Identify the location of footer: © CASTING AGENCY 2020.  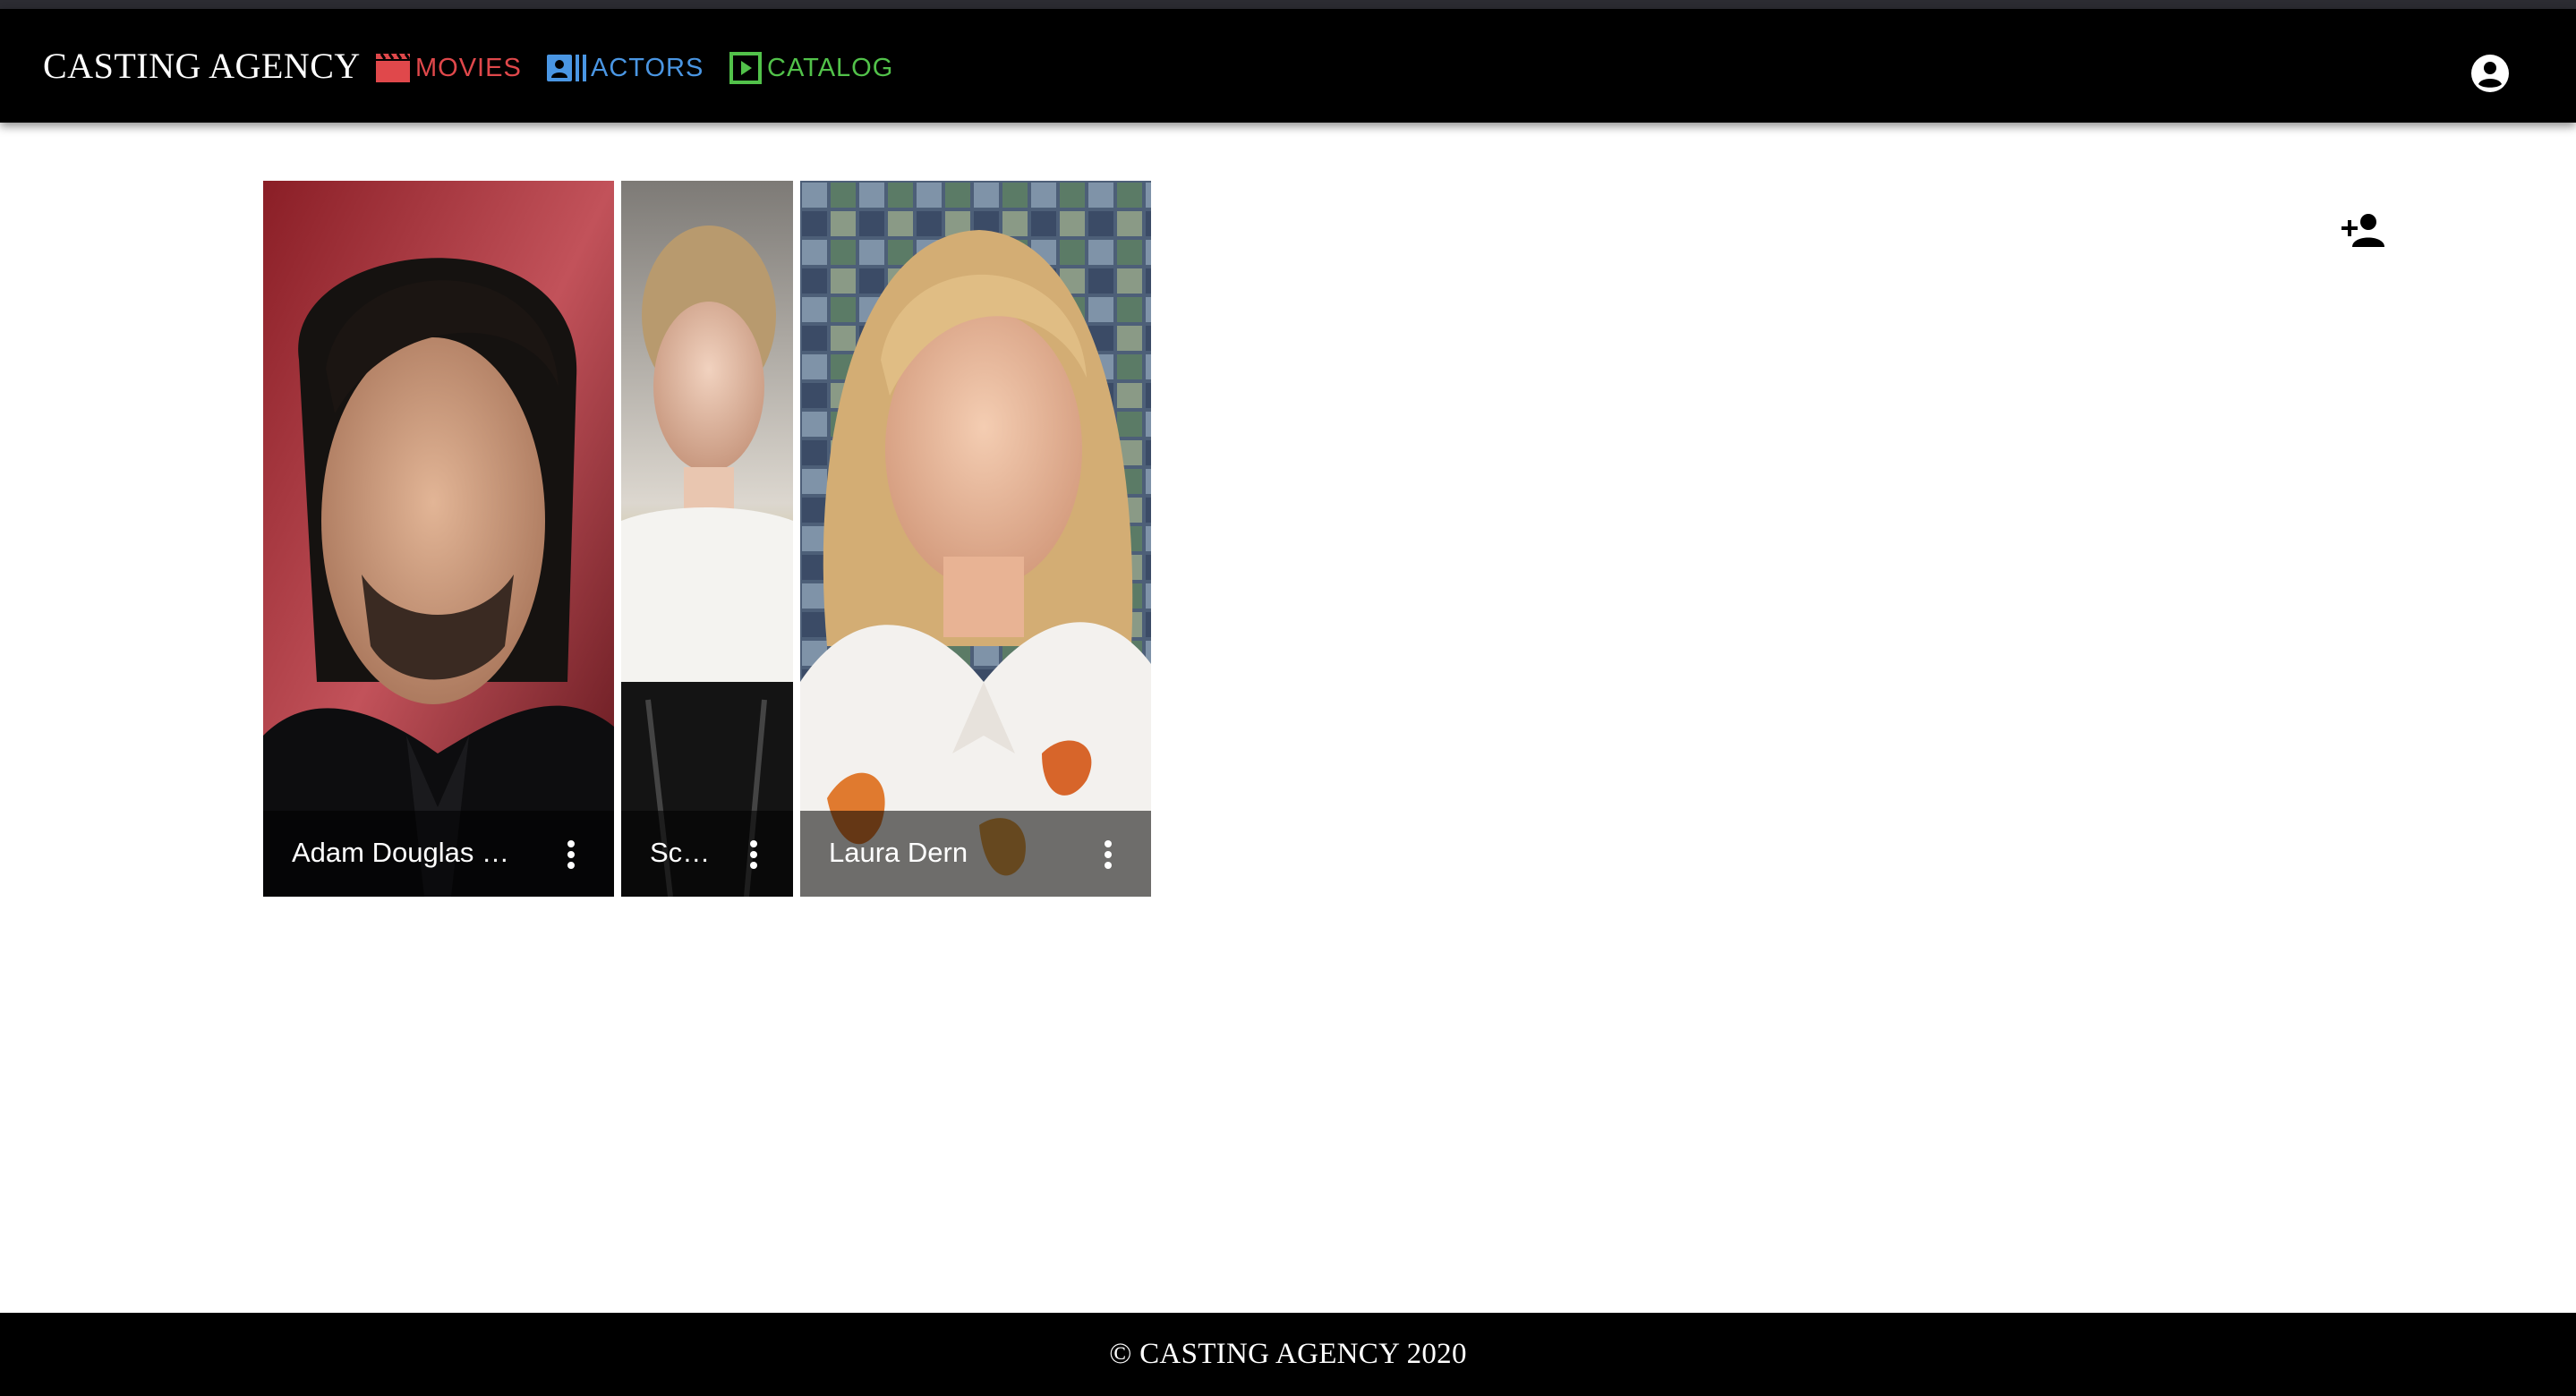
(1288, 1355).